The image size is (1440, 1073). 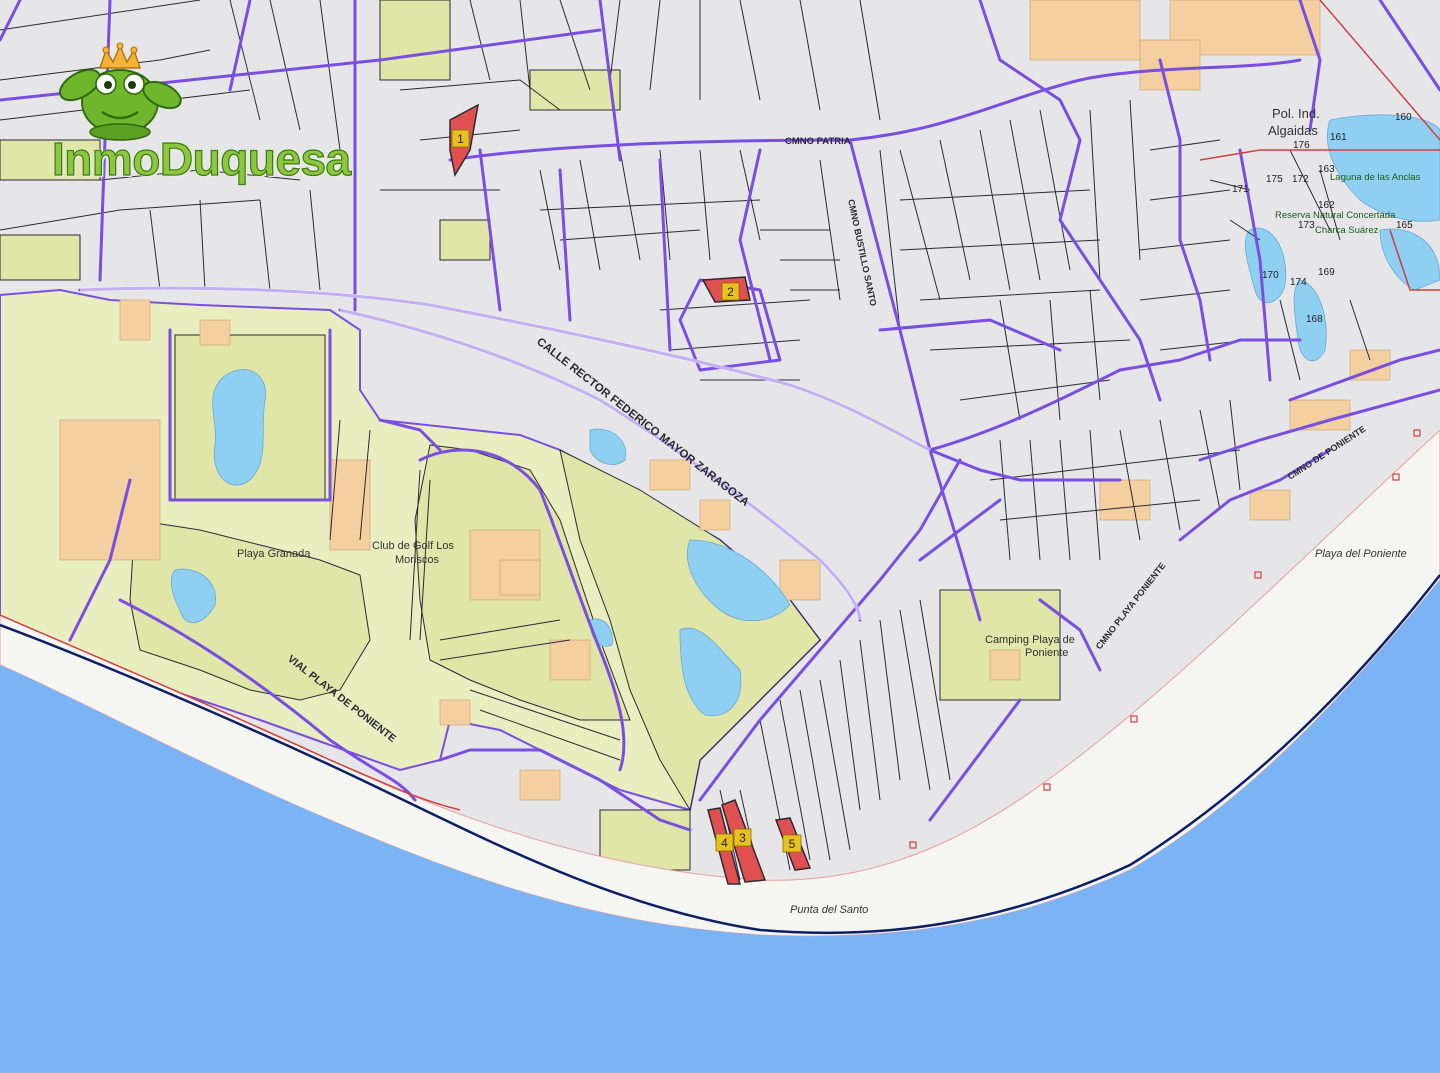 What do you see at coordinates (417, 560) in the screenshot?
I see `place-label-club-golf-line2: Moriscos` at bounding box center [417, 560].